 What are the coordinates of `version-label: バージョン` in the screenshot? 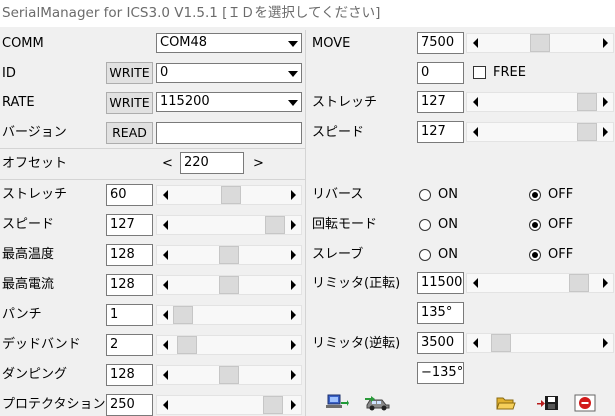 It's located at (34, 132).